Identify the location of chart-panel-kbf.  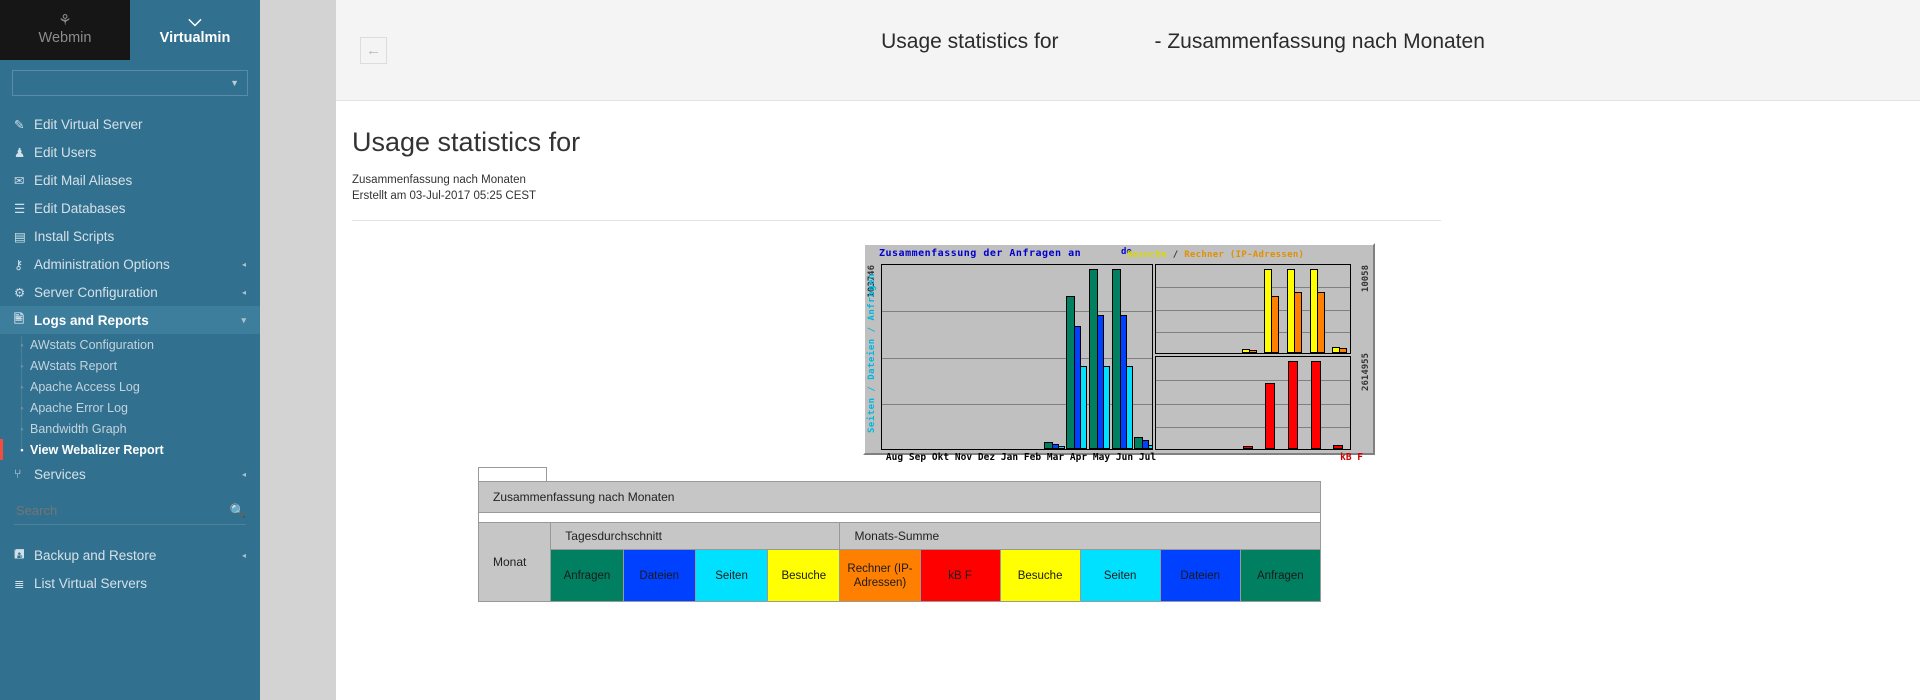
(1253, 403).